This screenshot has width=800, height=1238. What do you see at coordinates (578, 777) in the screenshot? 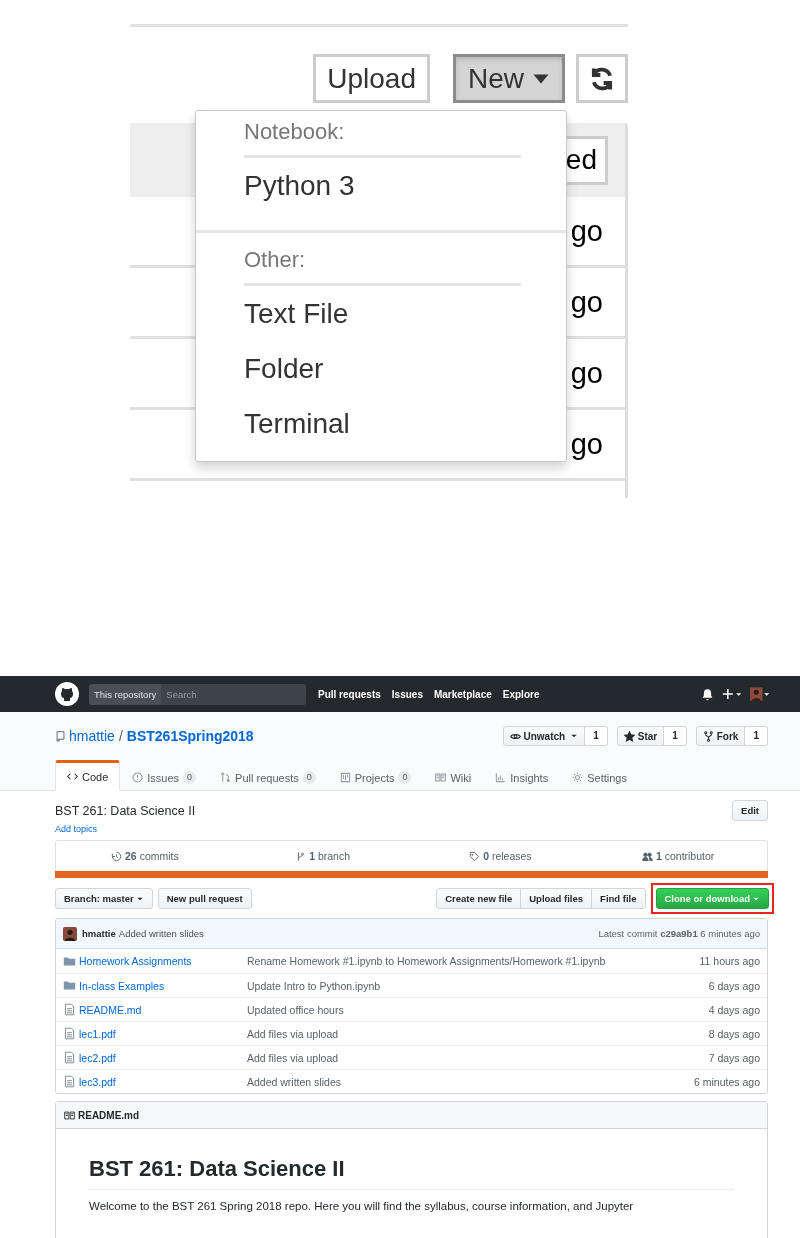
I see `gear-icon` at bounding box center [578, 777].